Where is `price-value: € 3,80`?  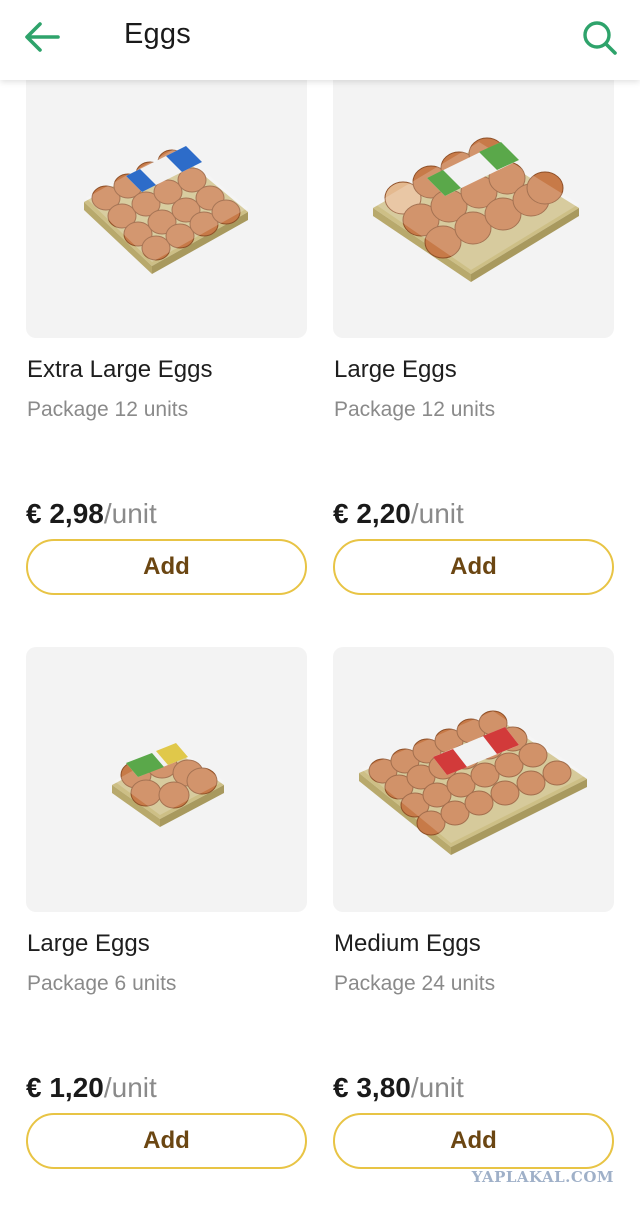
price-value: € 3,80 is located at coordinates (372, 1087).